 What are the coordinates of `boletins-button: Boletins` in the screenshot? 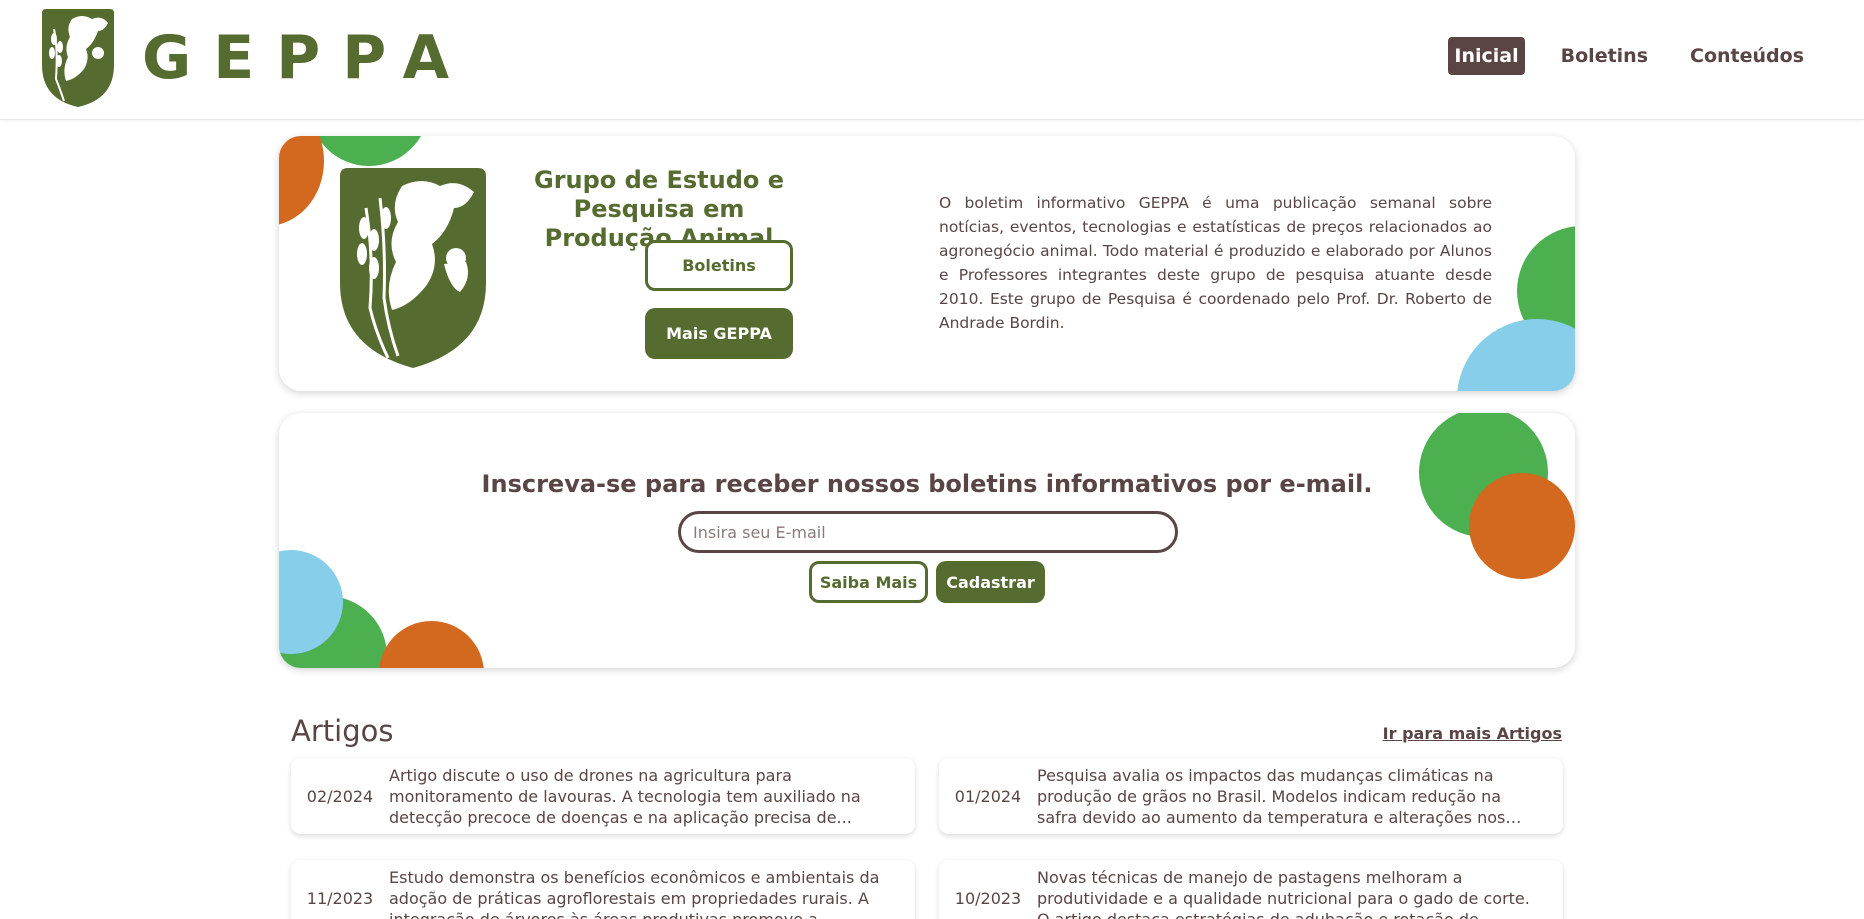 It's located at (719, 265).